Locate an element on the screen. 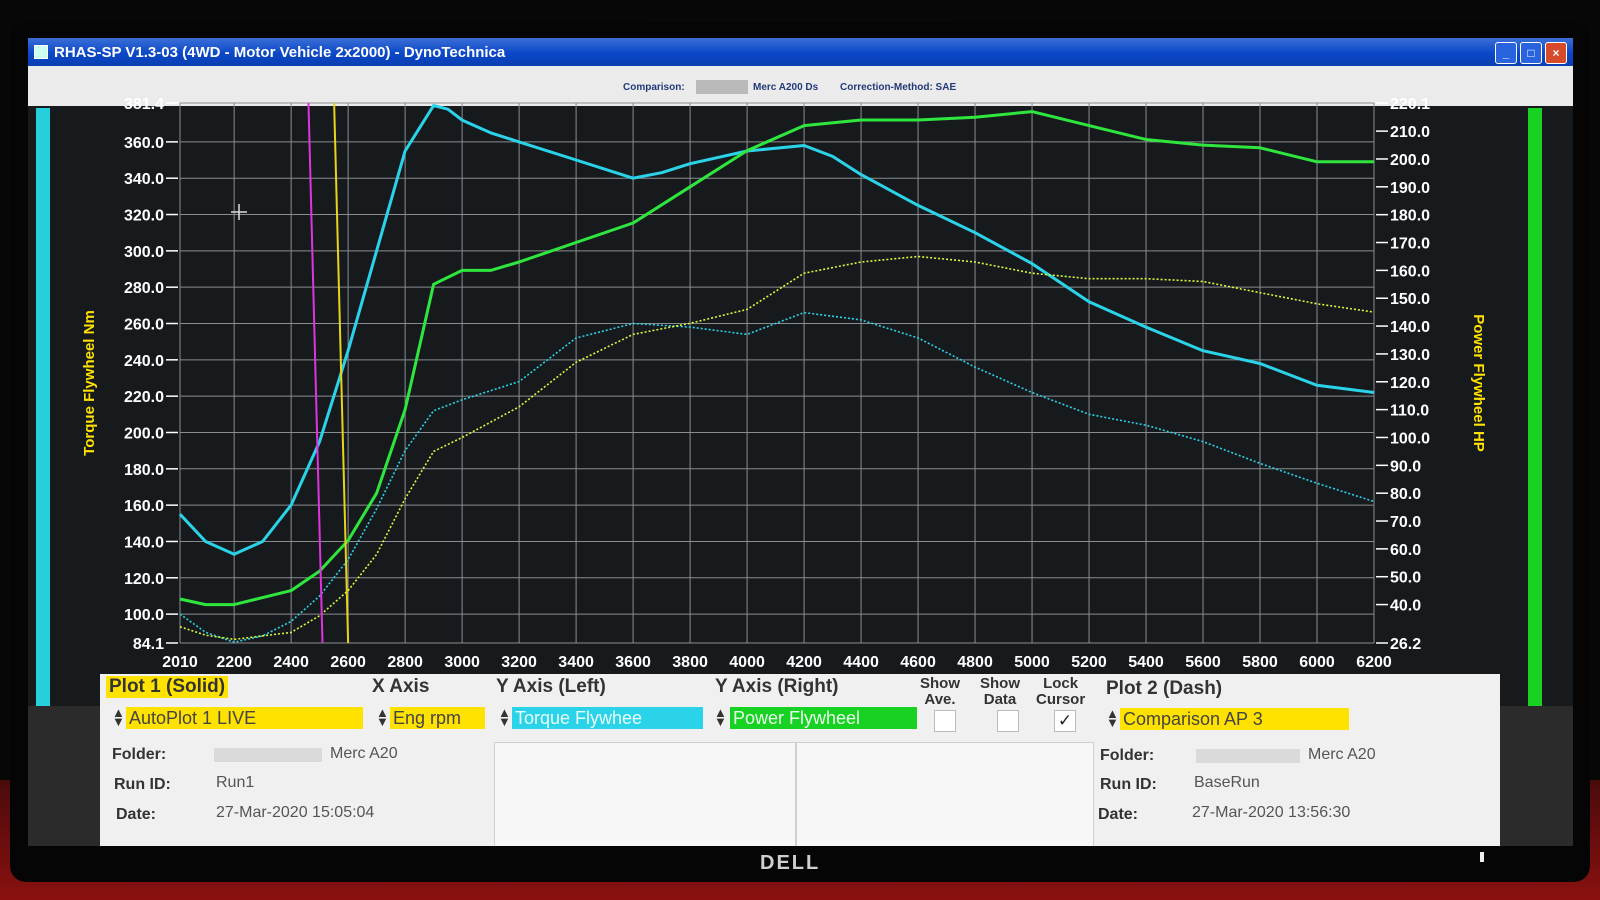 The height and width of the screenshot is (900, 1600). x-tick-label: 5400 is located at coordinates (1146, 662).